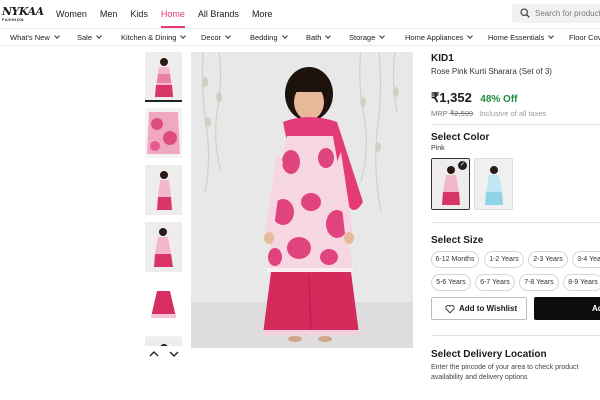 This screenshot has height=400, width=600. I want to click on color-swatch-blue, so click(493, 184).